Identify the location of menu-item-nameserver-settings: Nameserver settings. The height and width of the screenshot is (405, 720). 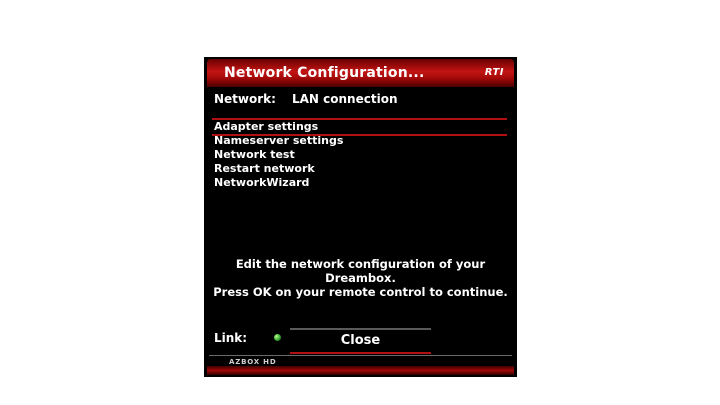
(360, 141).